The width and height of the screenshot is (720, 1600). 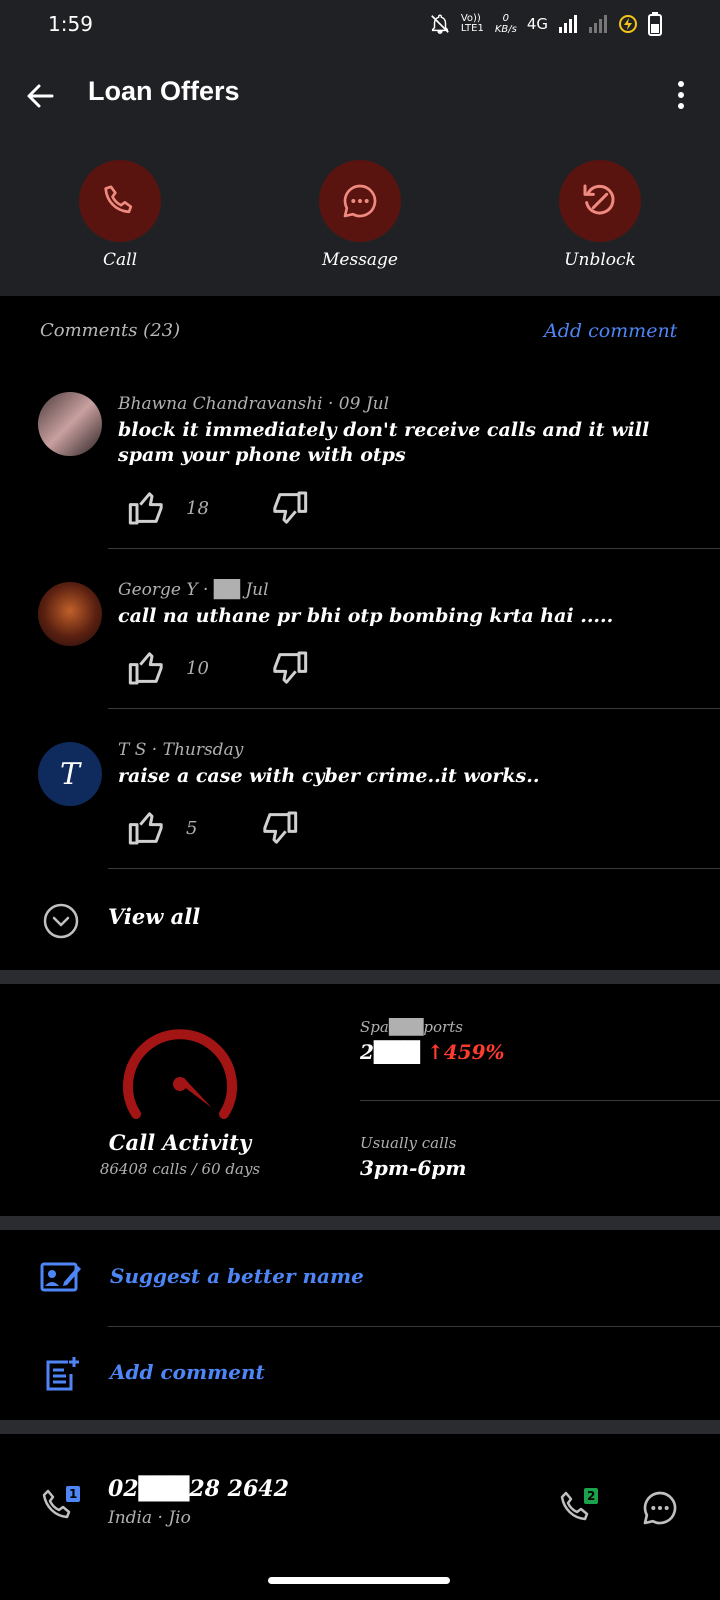 What do you see at coordinates (390, 1052) in the screenshot?
I see `spam-reports-value: 2███` at bounding box center [390, 1052].